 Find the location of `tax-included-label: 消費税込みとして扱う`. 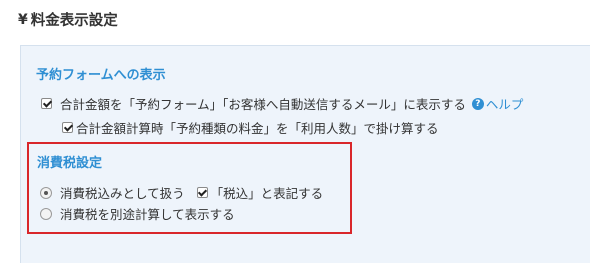

tax-included-label: 消費税込みとして扱う is located at coordinates (122, 192).